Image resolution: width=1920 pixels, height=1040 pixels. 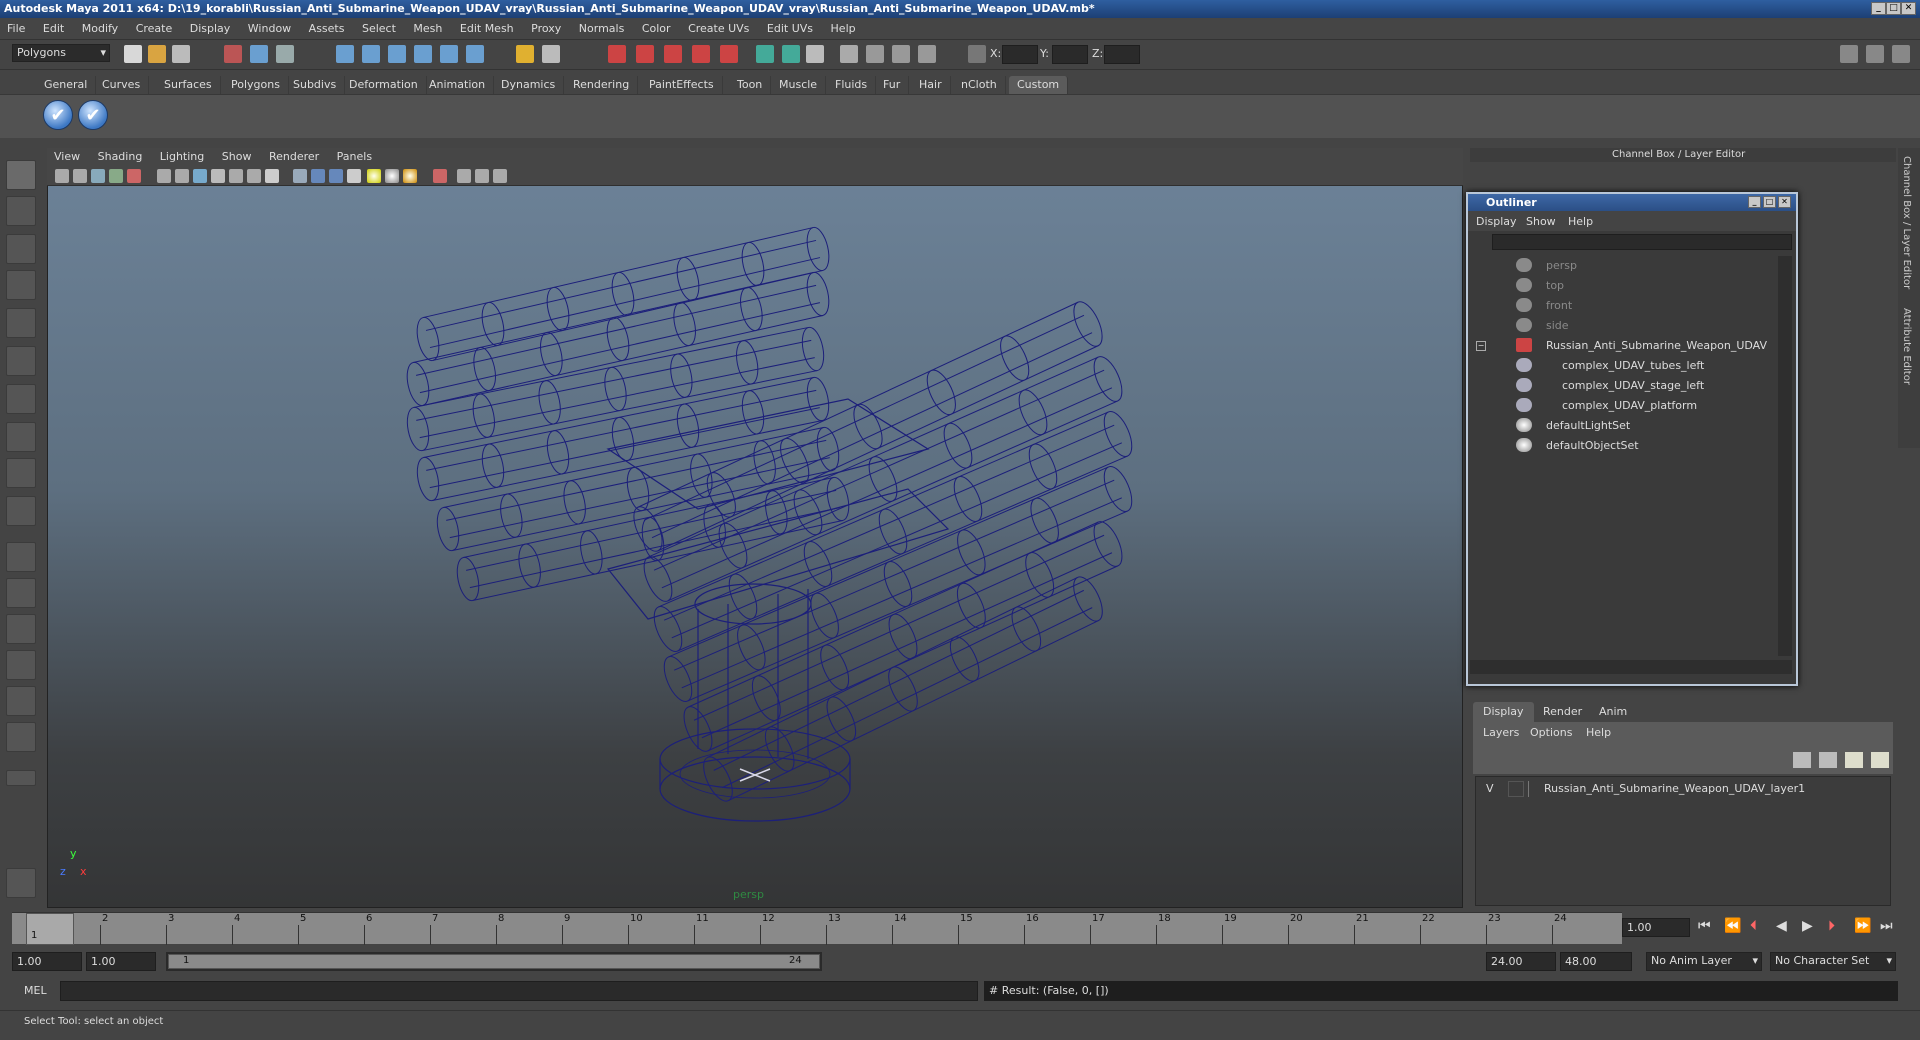 I want to click on show-manipulator-icon, so click(x=21, y=473).